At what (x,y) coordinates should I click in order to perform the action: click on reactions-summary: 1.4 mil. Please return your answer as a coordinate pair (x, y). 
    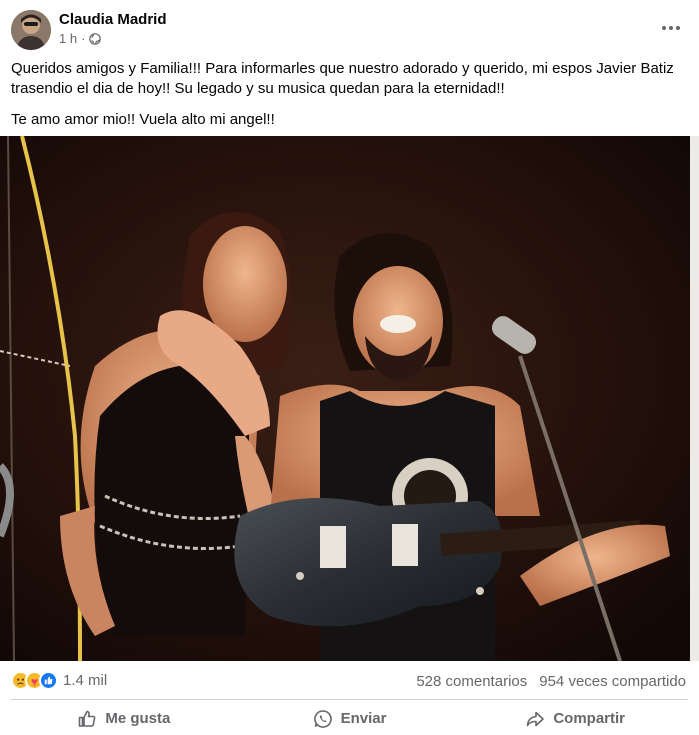
    Looking at the image, I should click on (59, 680).